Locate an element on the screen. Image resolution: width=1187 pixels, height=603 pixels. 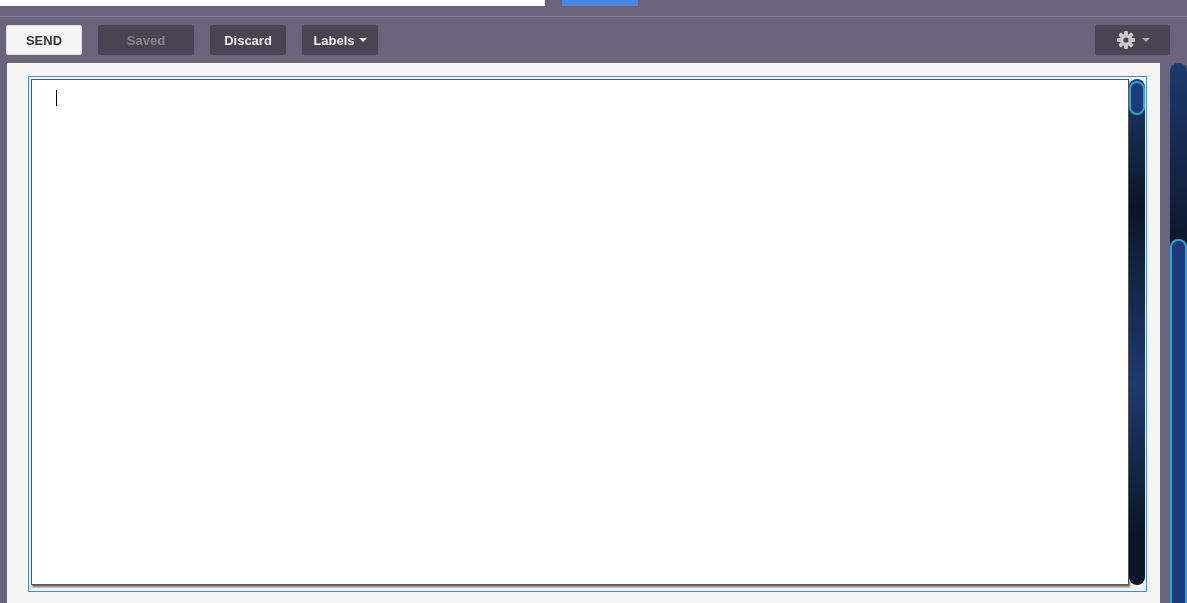
search-field is located at coordinates (272, 3).